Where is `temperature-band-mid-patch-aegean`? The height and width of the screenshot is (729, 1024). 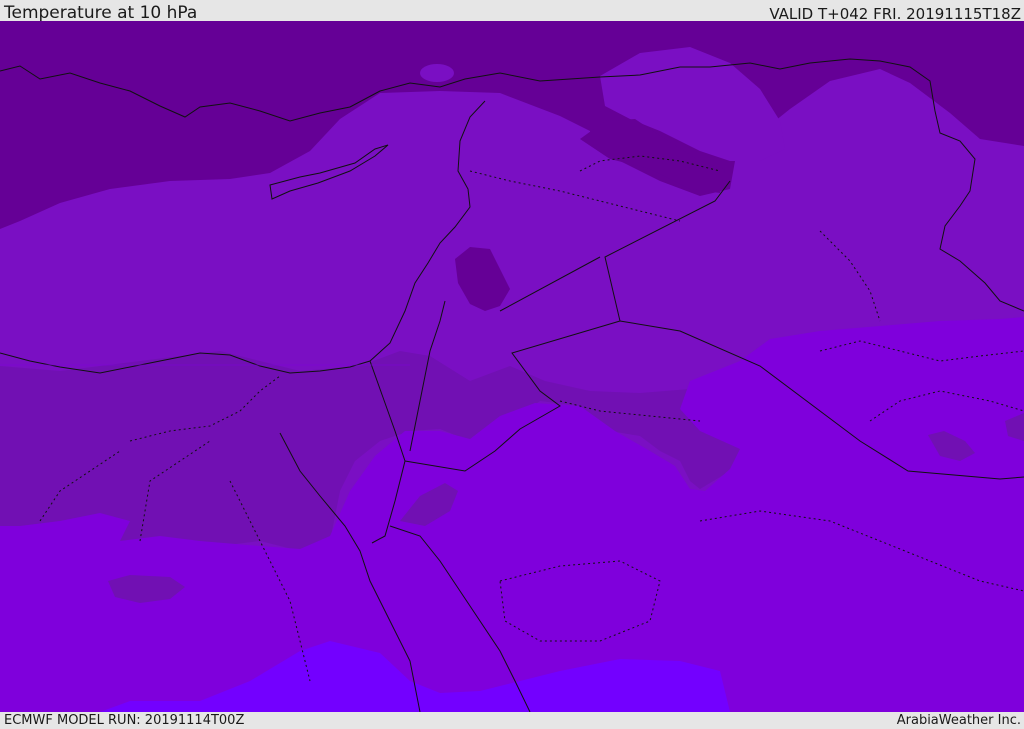 temperature-band-mid-patch-aegean is located at coordinates (437, 73).